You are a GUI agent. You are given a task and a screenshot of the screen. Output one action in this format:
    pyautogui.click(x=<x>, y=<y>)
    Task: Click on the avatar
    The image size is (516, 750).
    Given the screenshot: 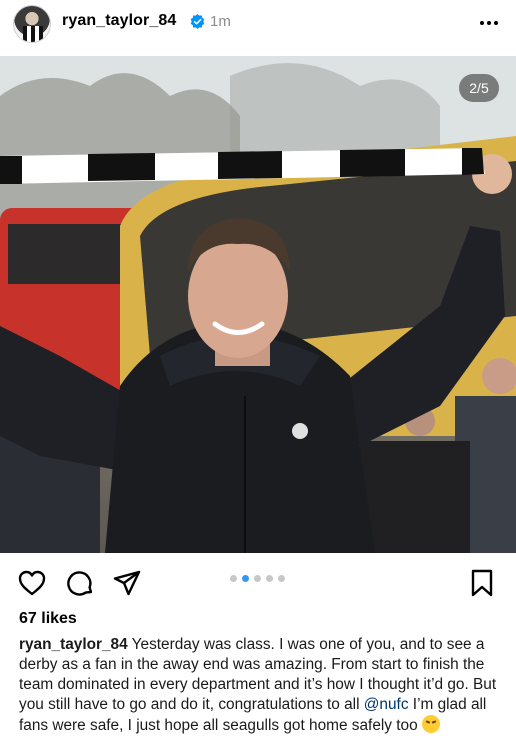 What is the action you would take?
    pyautogui.click(x=32, y=24)
    